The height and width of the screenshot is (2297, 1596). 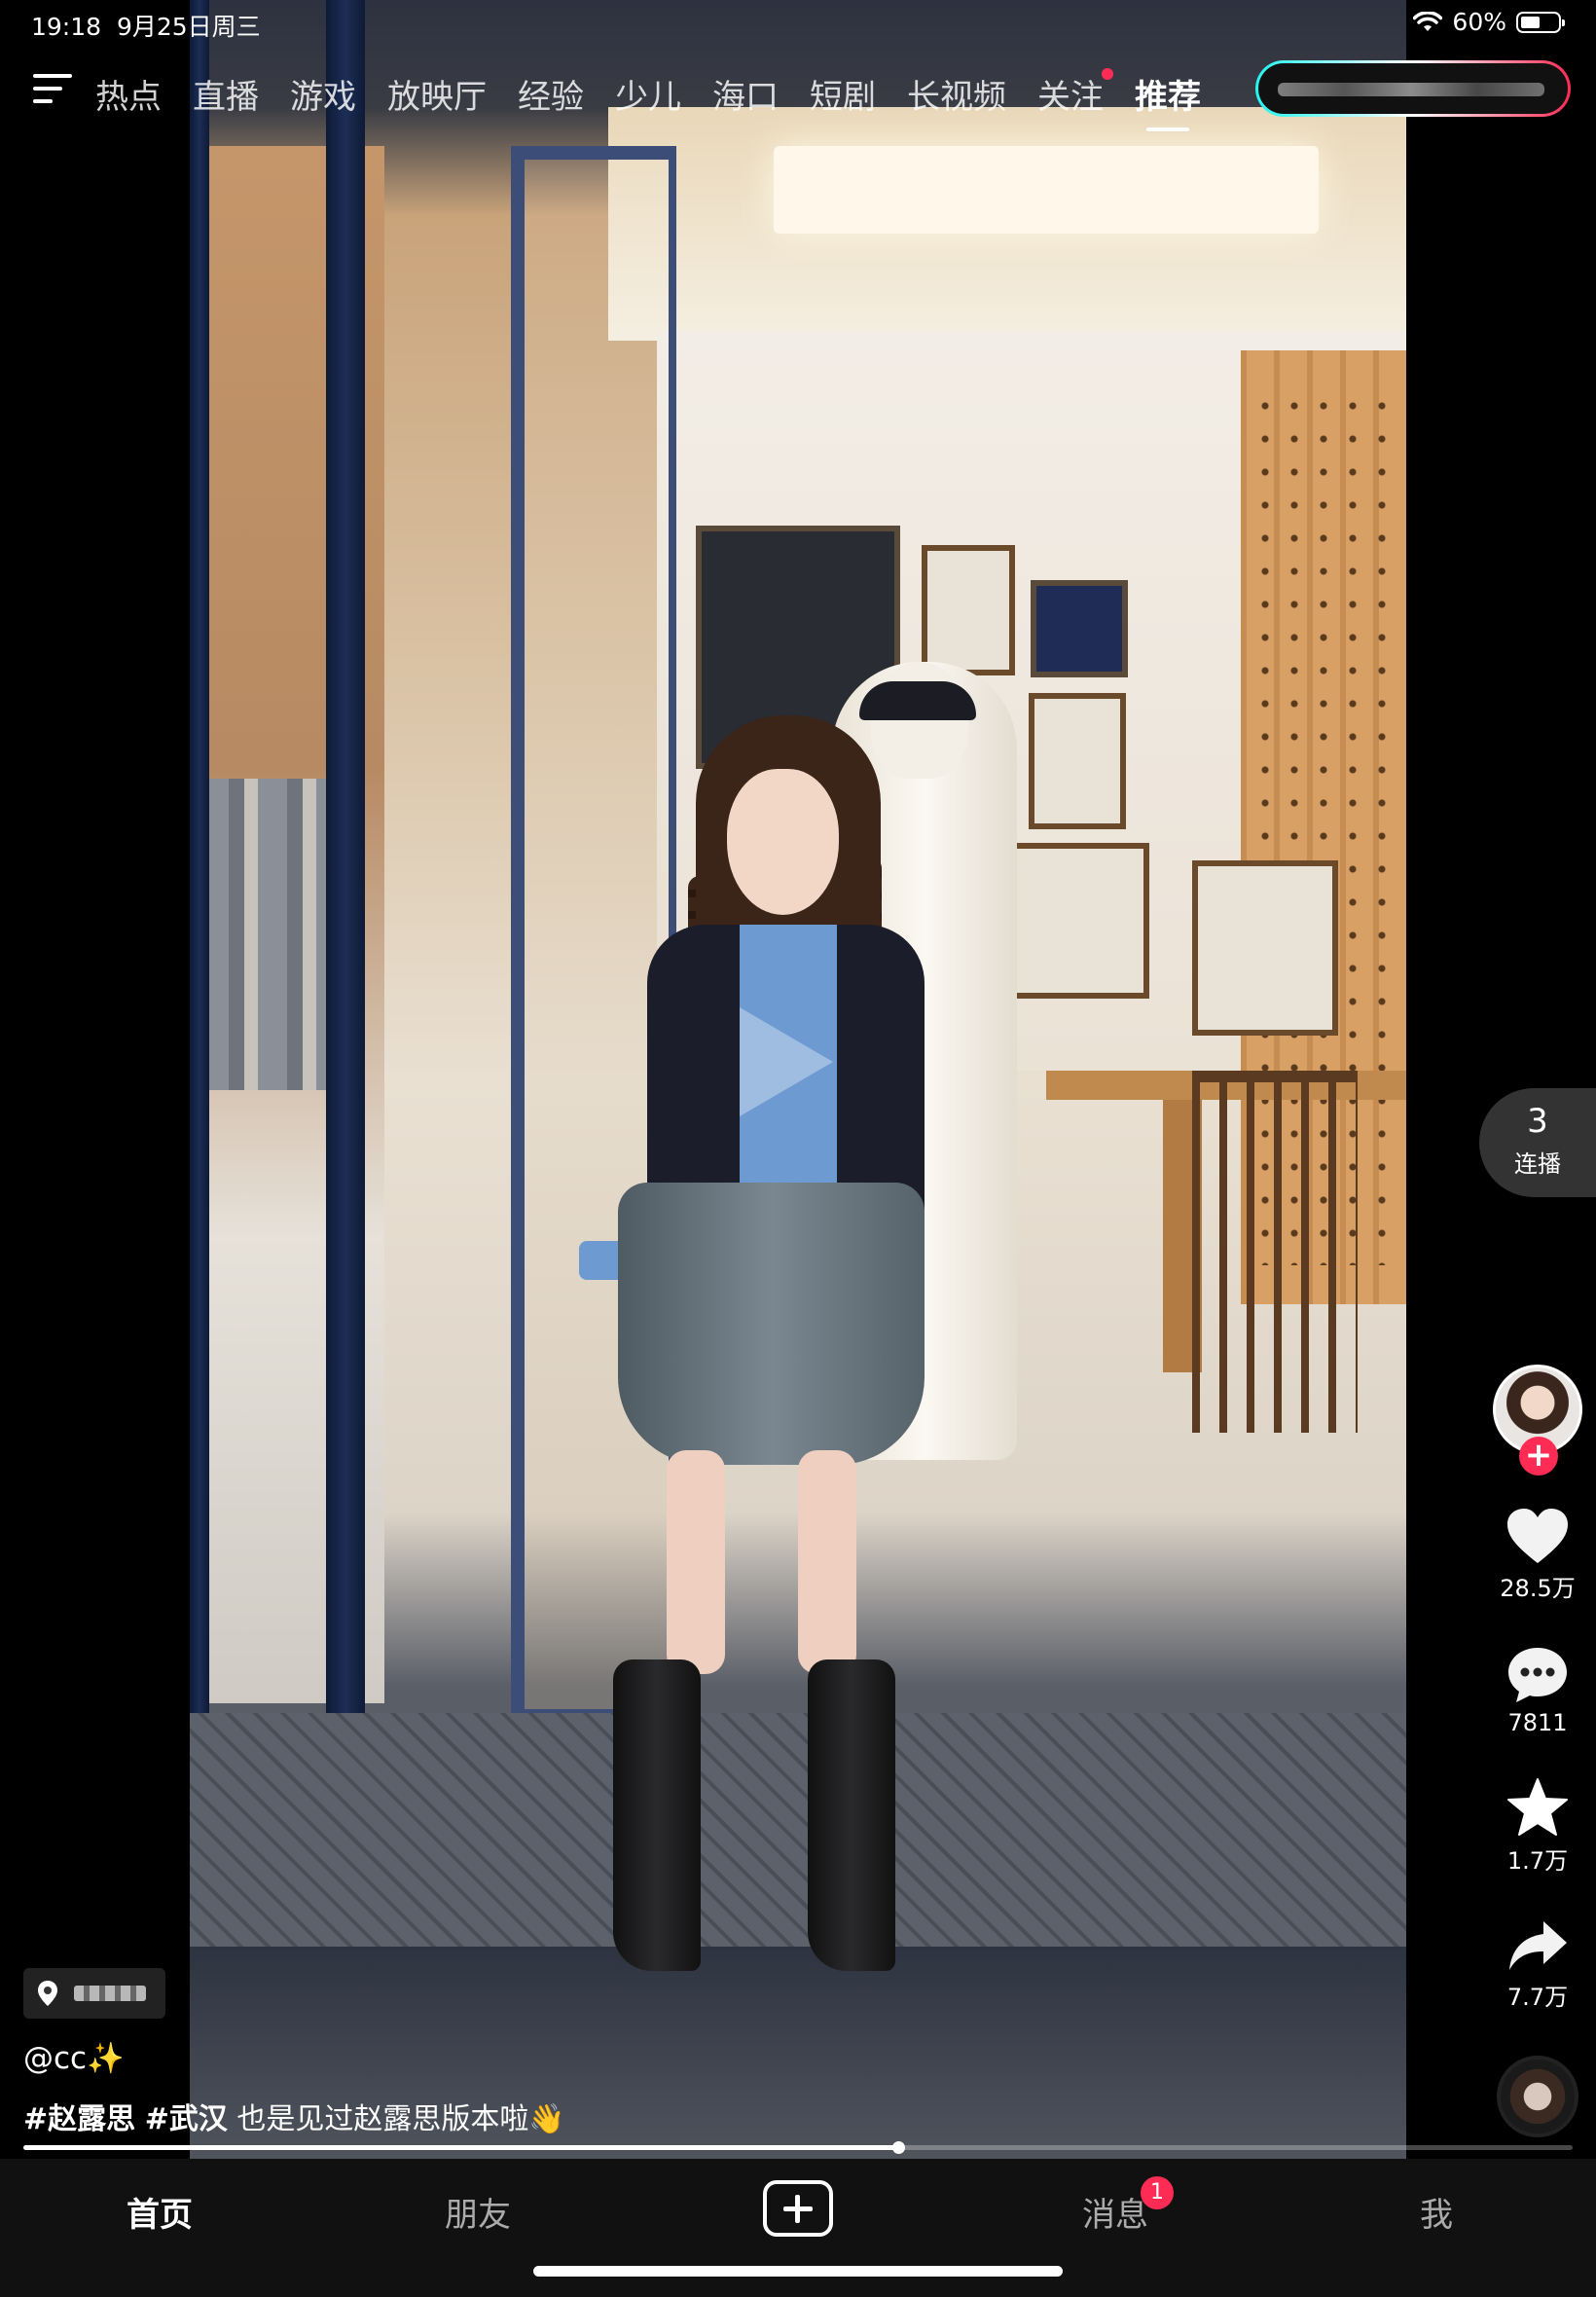 What do you see at coordinates (1070, 97) in the screenshot?
I see `tab-label: 关注` at bounding box center [1070, 97].